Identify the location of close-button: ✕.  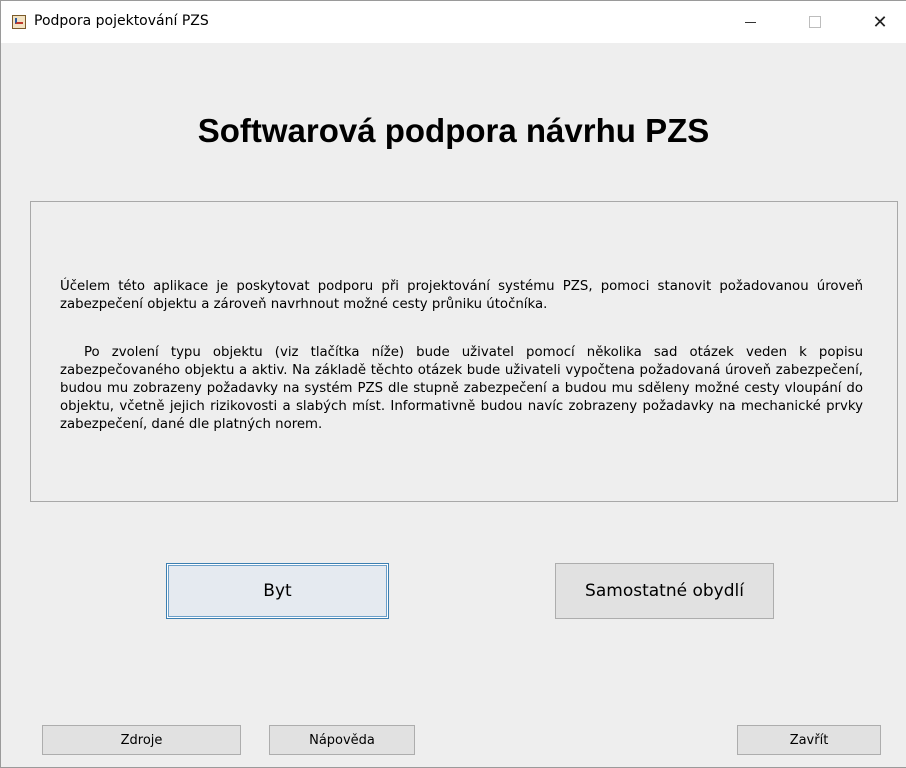
(880, 22).